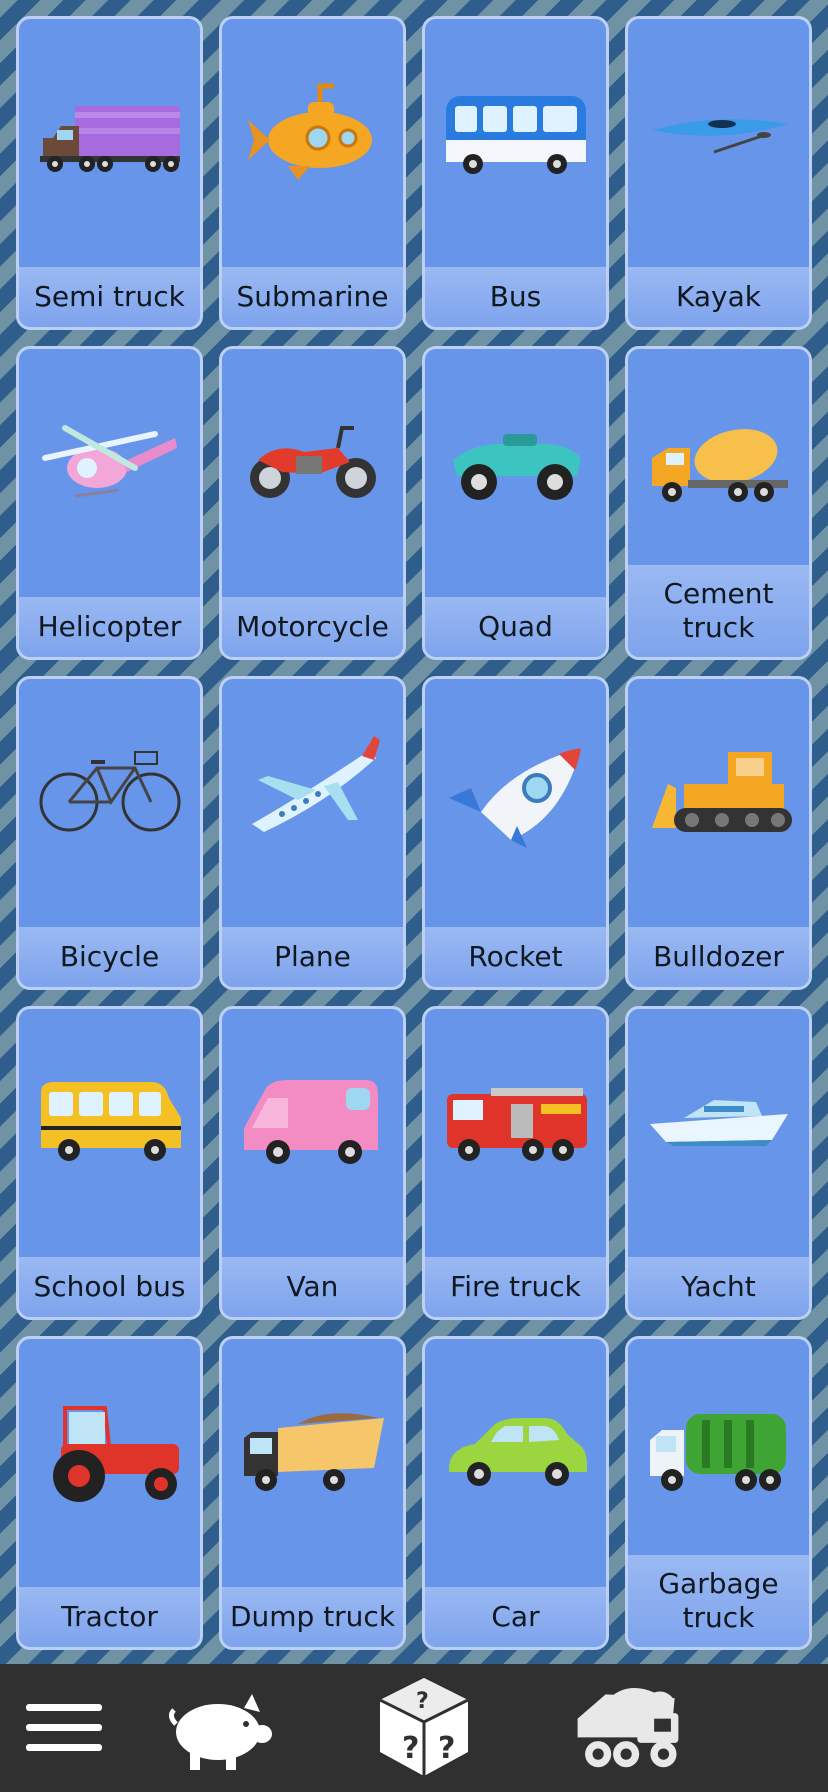  I want to click on card-label: Semi truck, so click(109, 297).